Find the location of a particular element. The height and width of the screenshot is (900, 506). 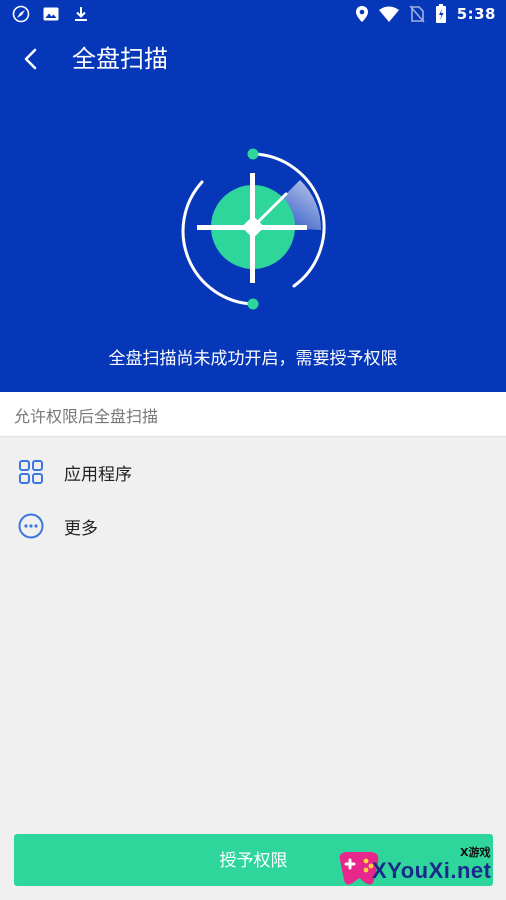

scan-radar-icon is located at coordinates (255, 230).